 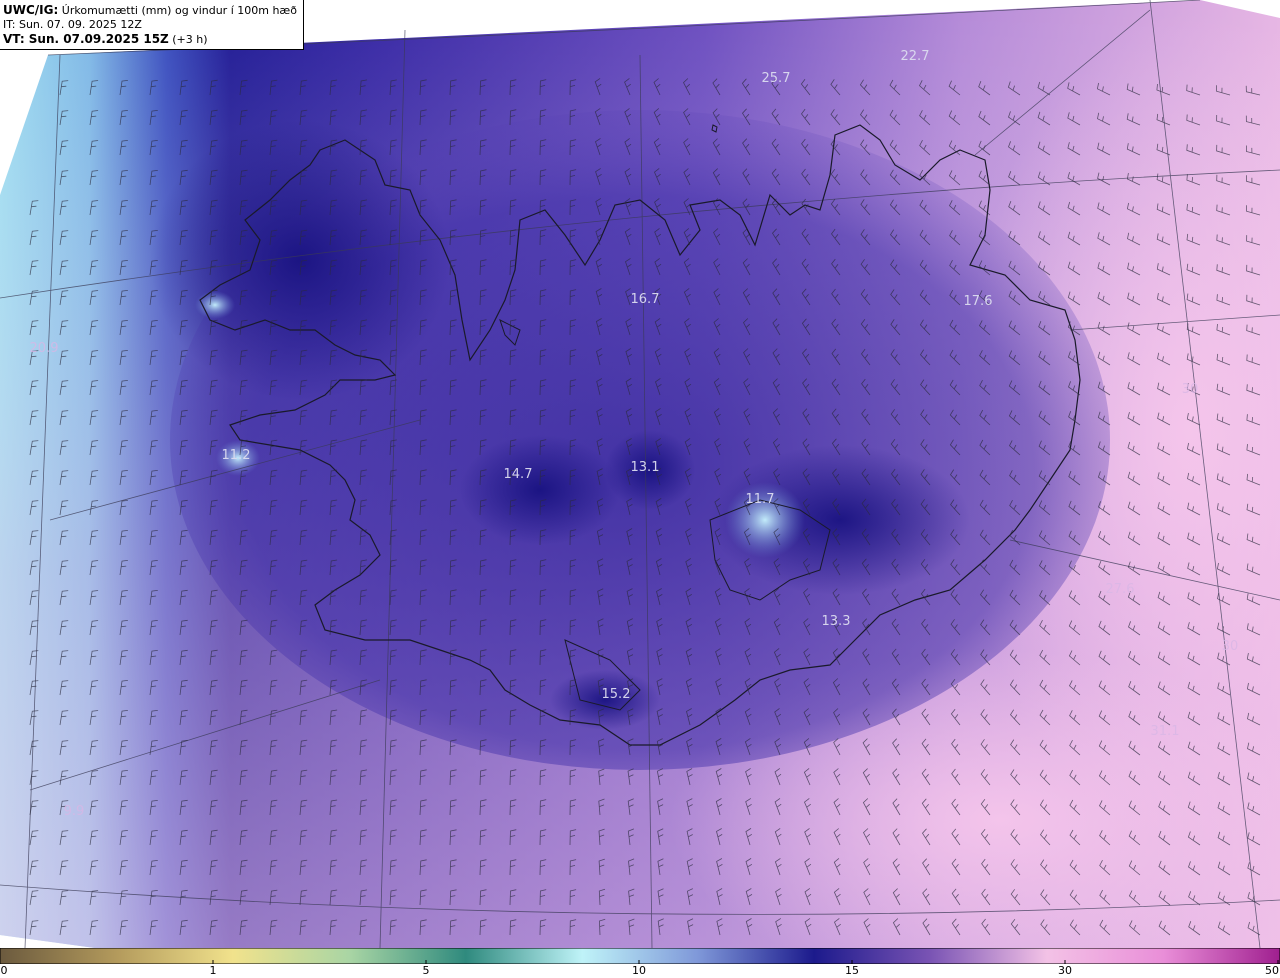 What do you see at coordinates (645, 467) in the screenshot?
I see `map-value-label: 13.1` at bounding box center [645, 467].